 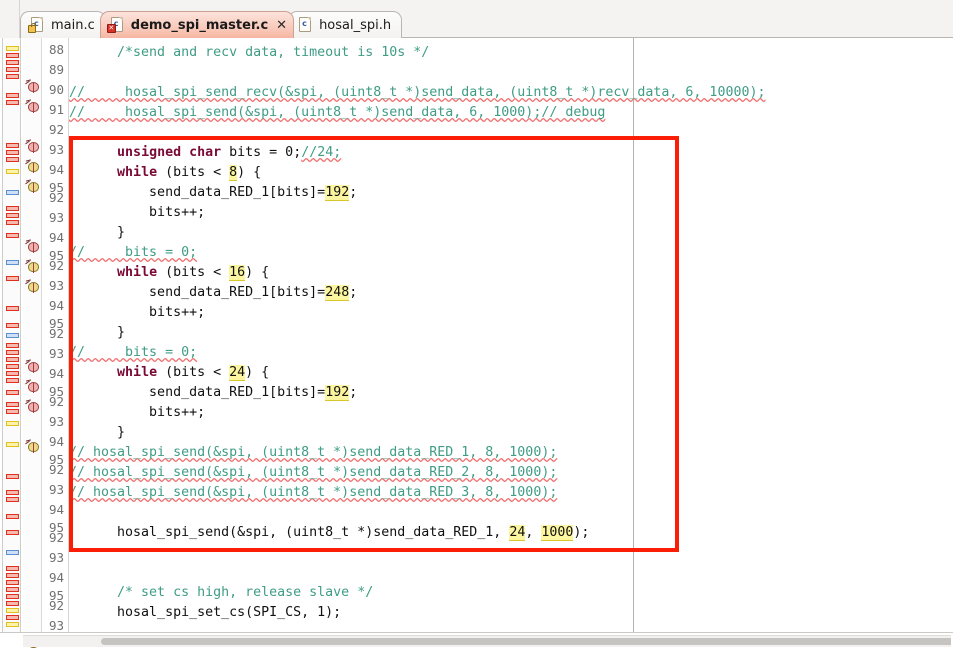 I want to click on code-line: while (bits < 24) {, so click(x=169, y=373).